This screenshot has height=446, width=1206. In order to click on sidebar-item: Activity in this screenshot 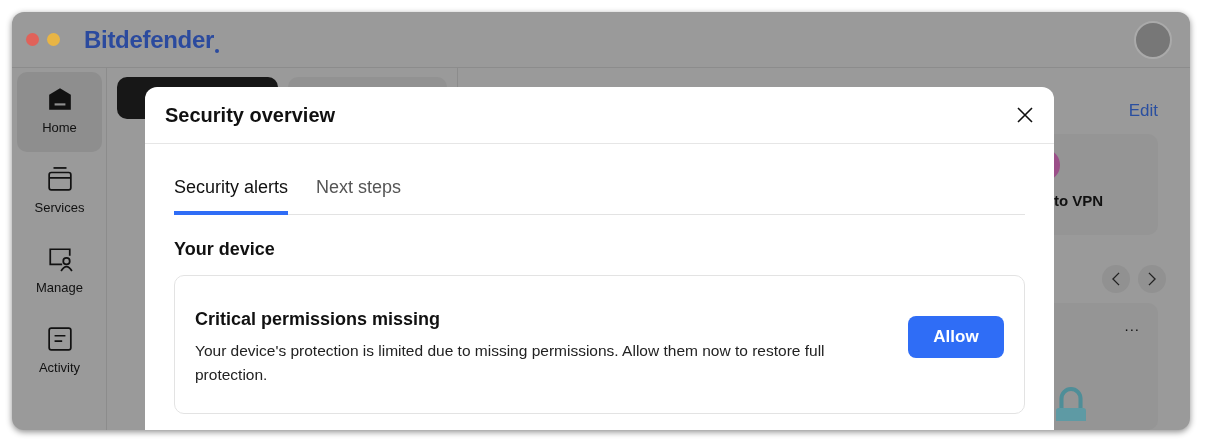, I will do `click(59, 352)`.